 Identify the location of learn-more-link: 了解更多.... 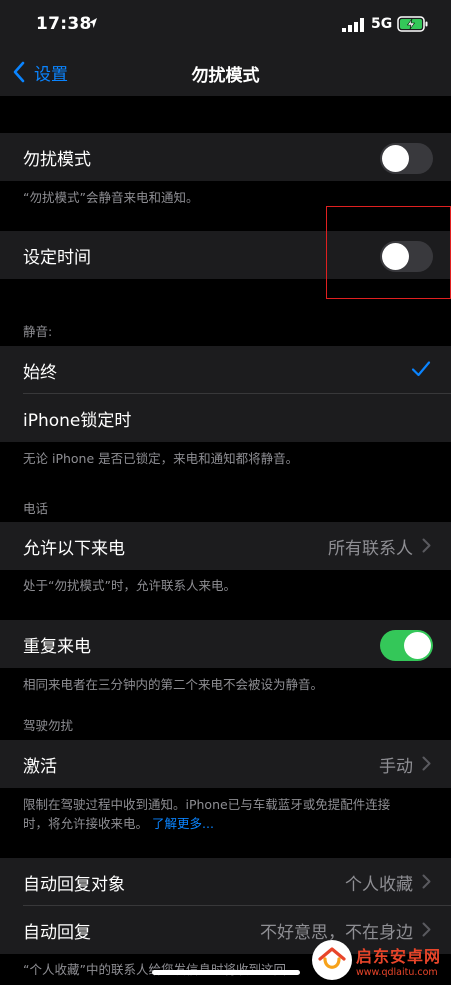
(183, 823).